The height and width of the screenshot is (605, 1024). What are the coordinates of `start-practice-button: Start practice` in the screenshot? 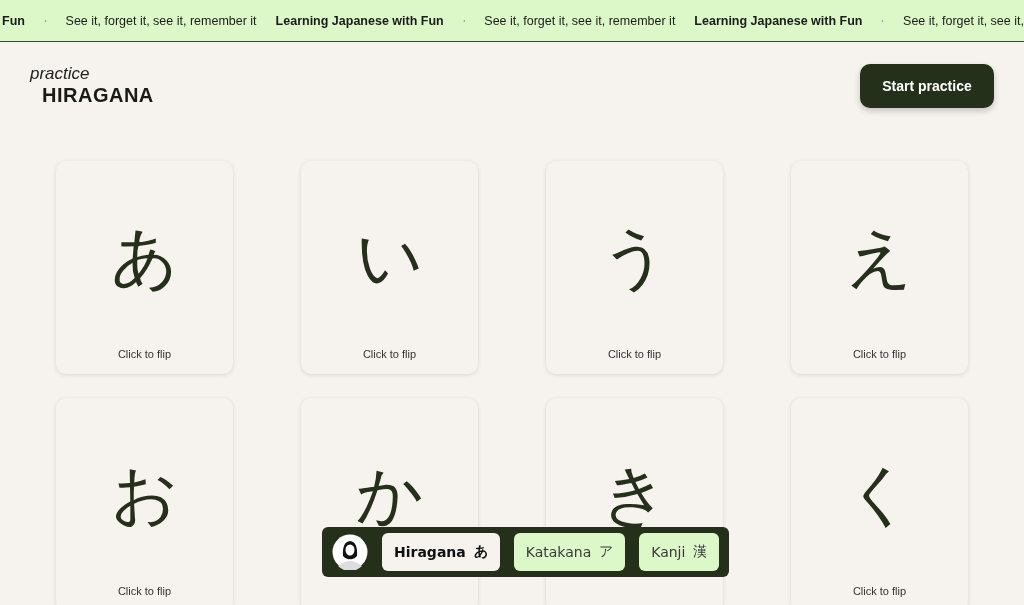 It's located at (927, 86).